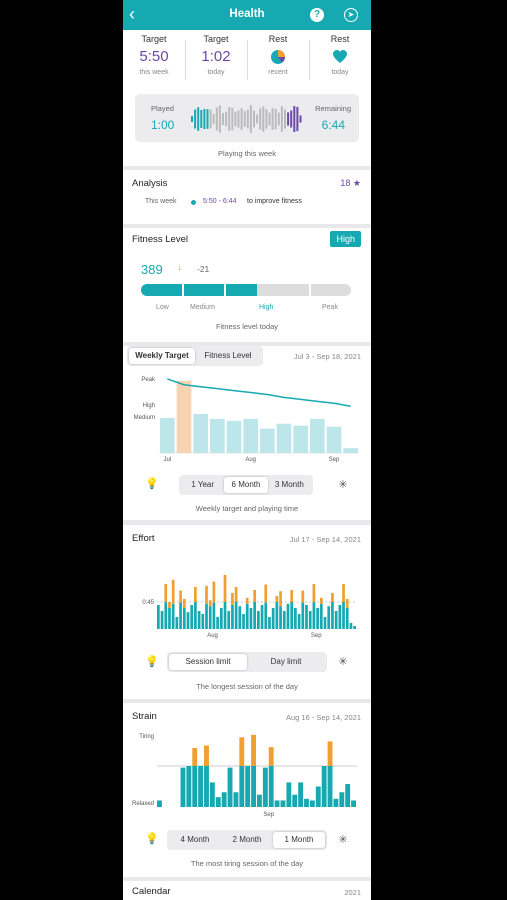 The image size is (507, 900). Describe the element at coordinates (247, 15) in the screenshot. I see `top-bar: ‹ Health ? ➤` at that location.